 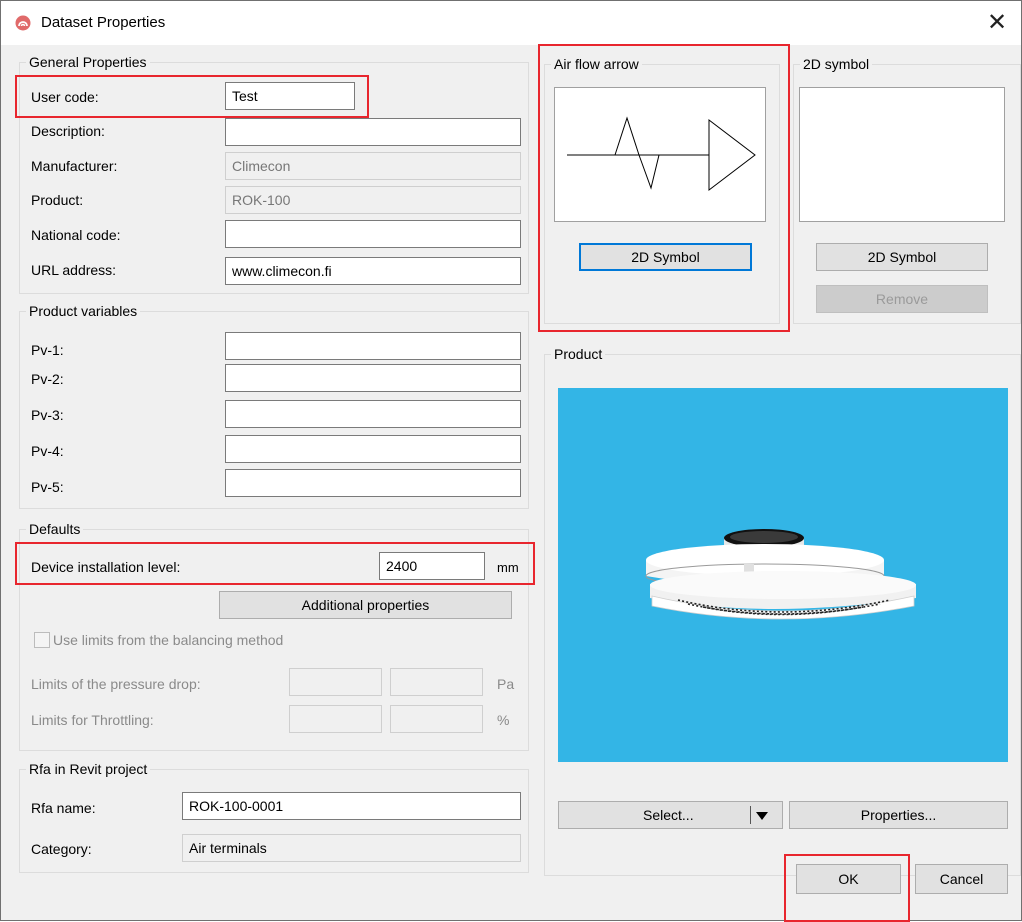 I want to click on url-address-input: www.climecon.fi, so click(x=373, y=271).